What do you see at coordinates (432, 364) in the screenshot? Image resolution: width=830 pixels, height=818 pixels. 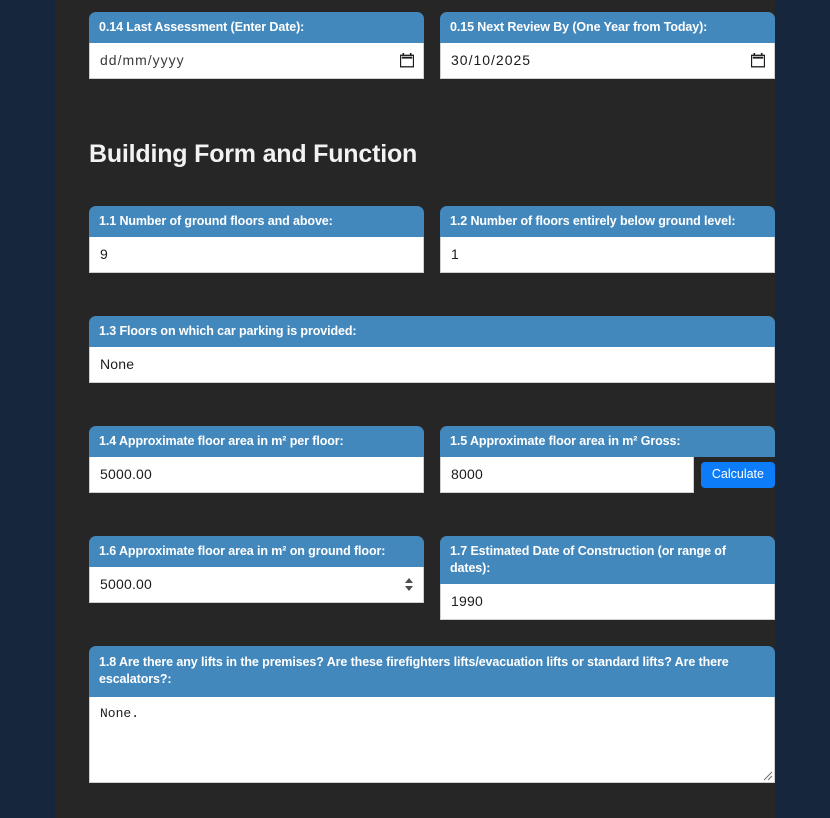 I see `field-1-3-input: None` at bounding box center [432, 364].